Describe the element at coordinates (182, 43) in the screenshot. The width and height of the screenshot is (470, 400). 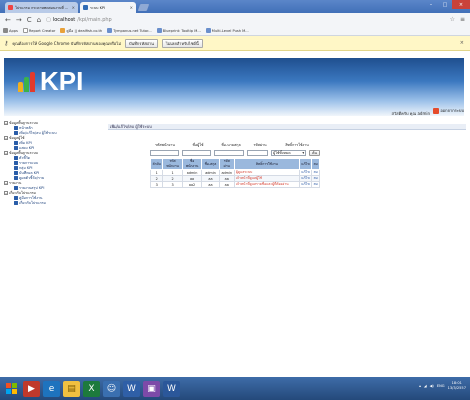
I see `never-save-button: ไม่เลยสำหรับไซต์นี้` at that location.